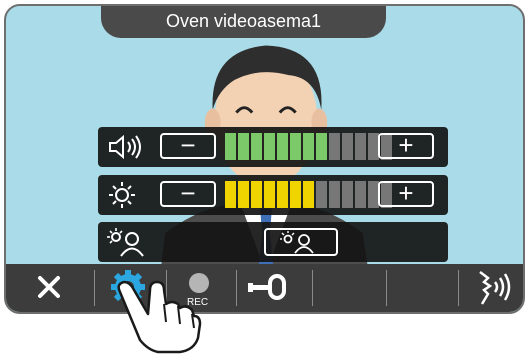  I want to click on sun-icon, so click(122, 195).